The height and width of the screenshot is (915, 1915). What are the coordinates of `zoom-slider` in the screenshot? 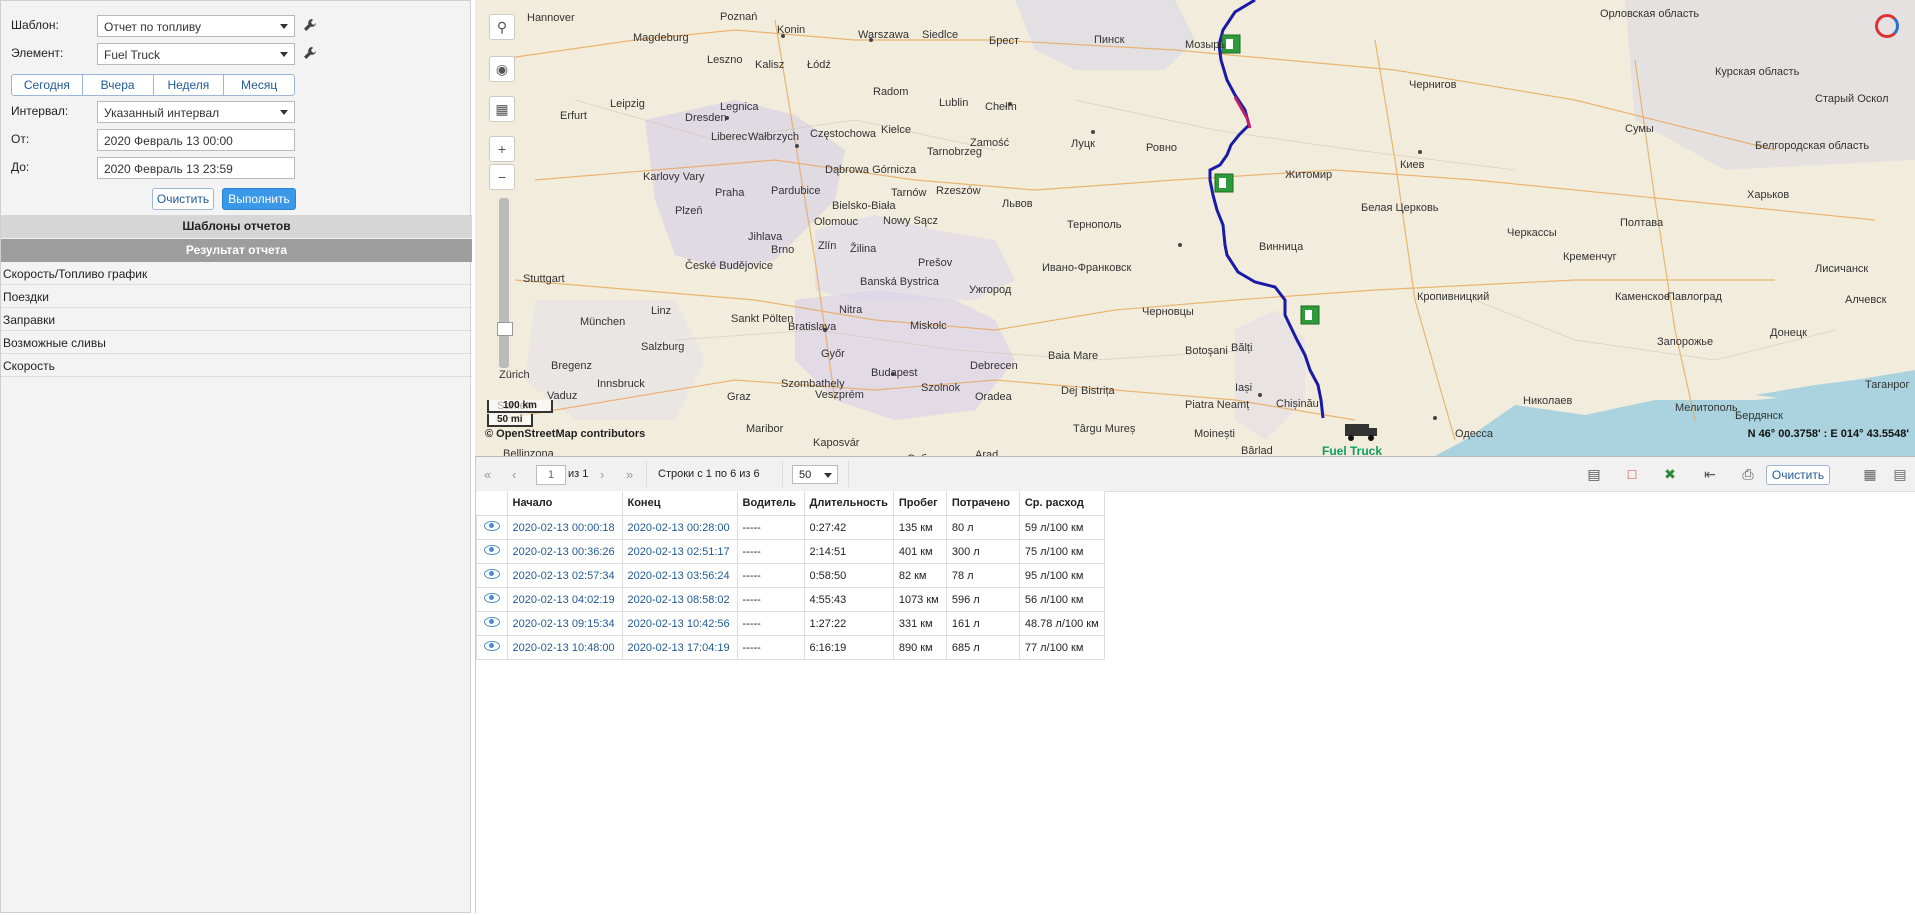 It's located at (505, 283).